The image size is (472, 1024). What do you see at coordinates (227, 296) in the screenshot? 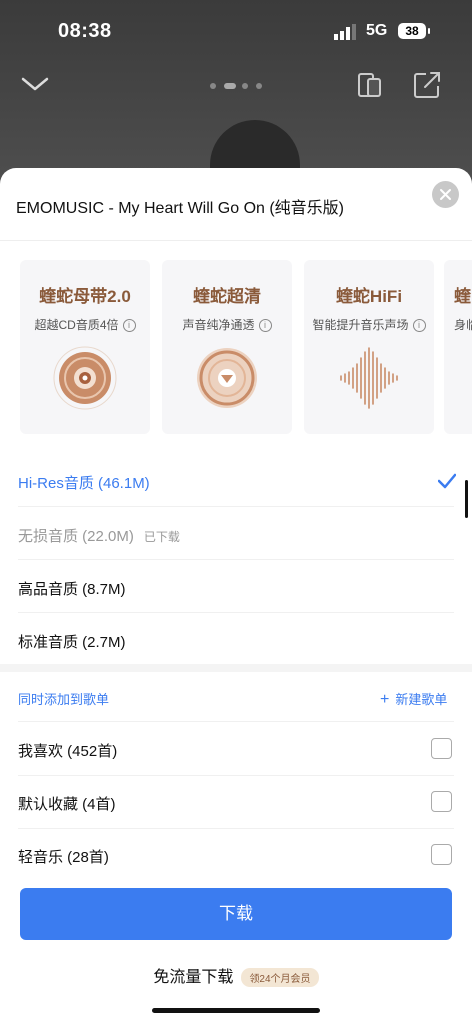
I see `card-title: 蝰蛇超清` at bounding box center [227, 296].